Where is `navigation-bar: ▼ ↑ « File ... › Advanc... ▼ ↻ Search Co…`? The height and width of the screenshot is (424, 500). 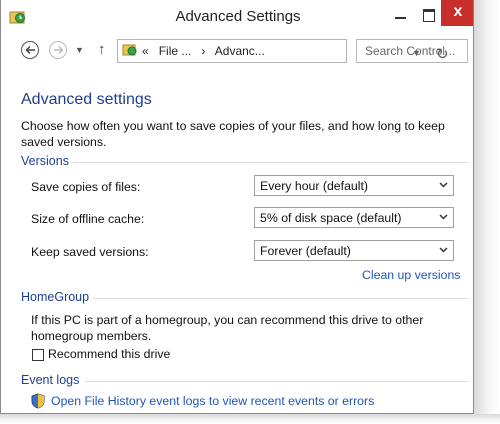
navigation-bar: ▼ ↑ « File ... › Advanc... ▼ ↻ Search Co… is located at coordinates (237, 51).